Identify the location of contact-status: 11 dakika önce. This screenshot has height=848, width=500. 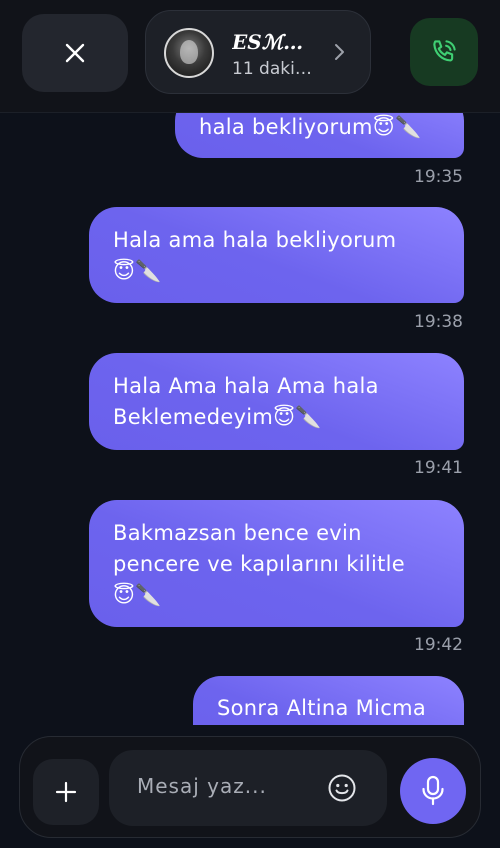
(276, 69).